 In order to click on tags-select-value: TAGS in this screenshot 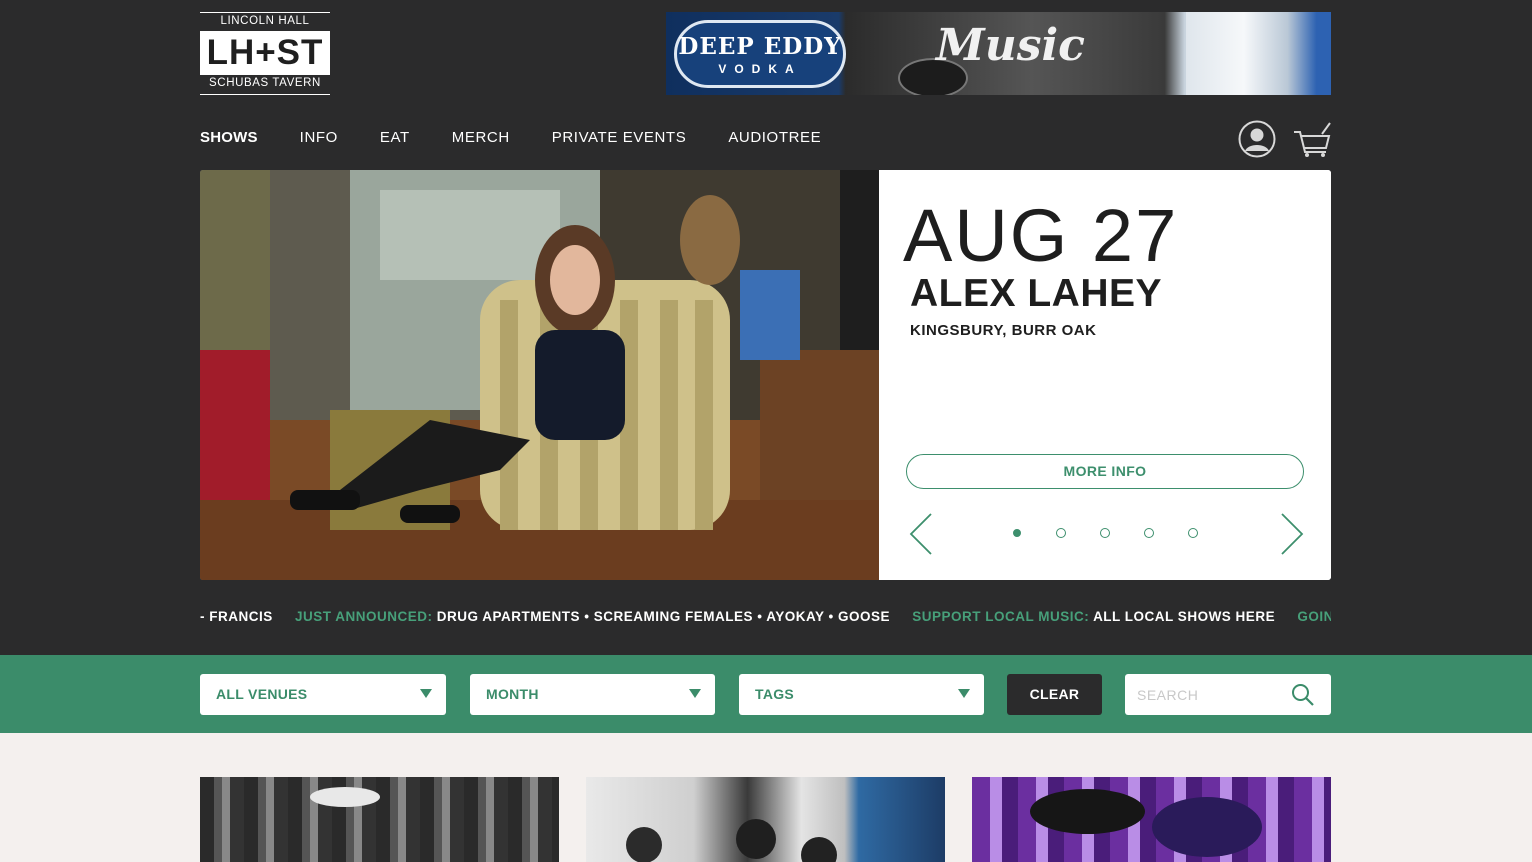, I will do `click(775, 694)`.